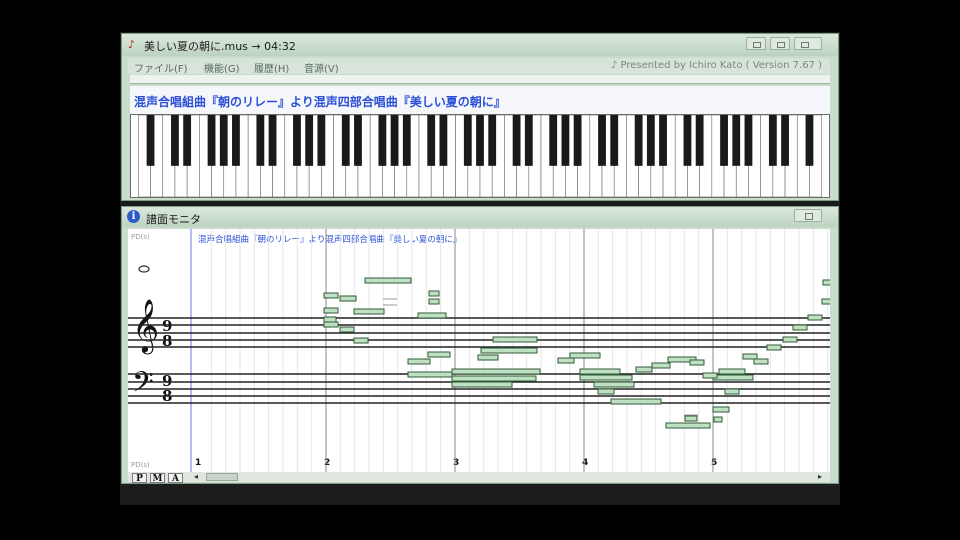 This screenshot has width=960, height=540. What do you see at coordinates (820, 476) in the screenshot?
I see `scroll-right-icon: ▸` at bounding box center [820, 476].